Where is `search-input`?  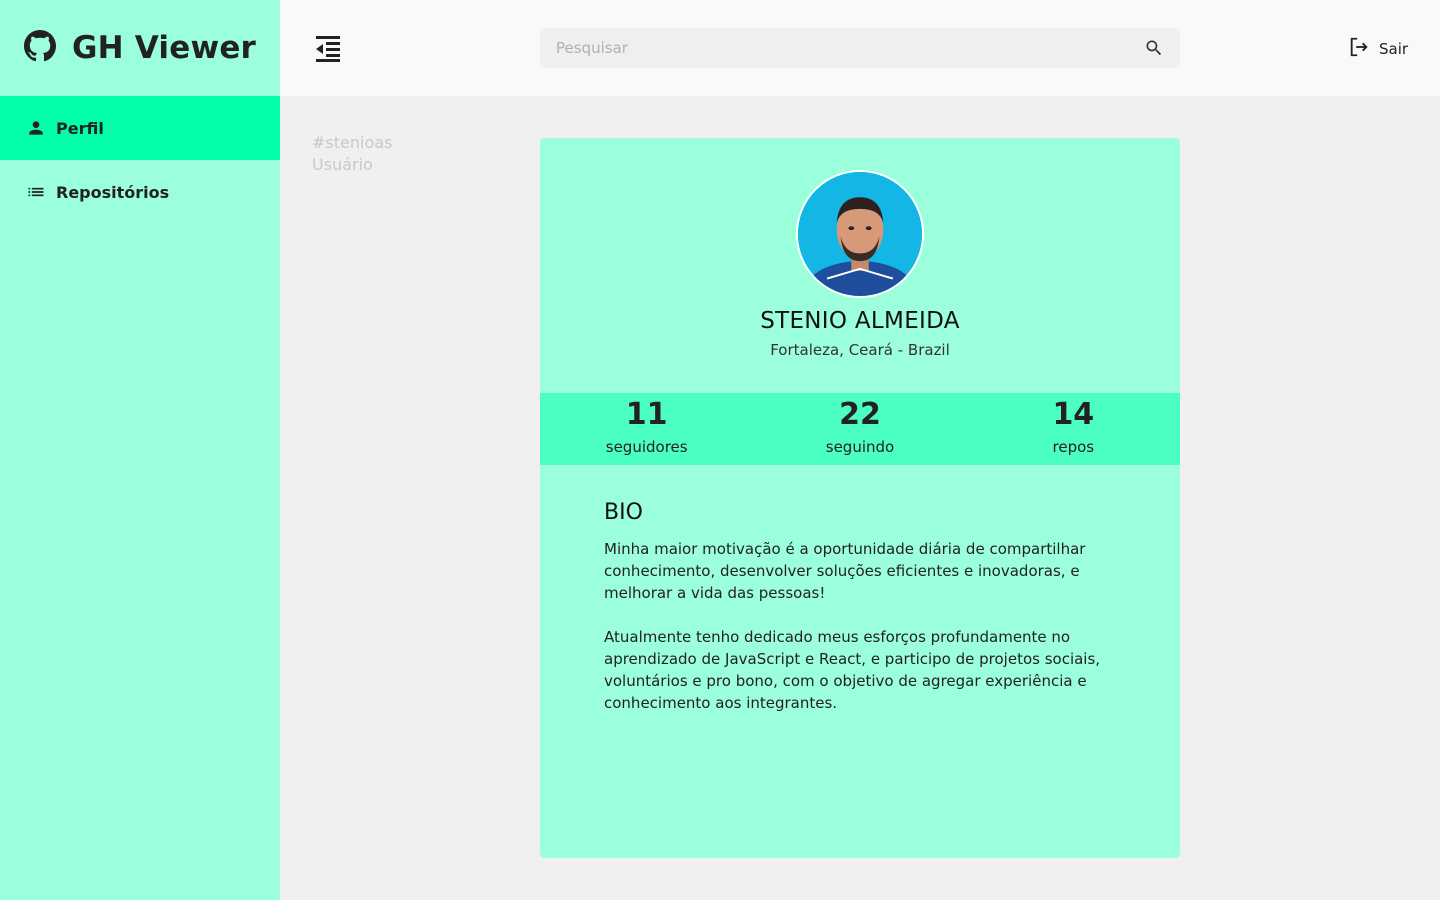
search-input is located at coordinates (842, 48).